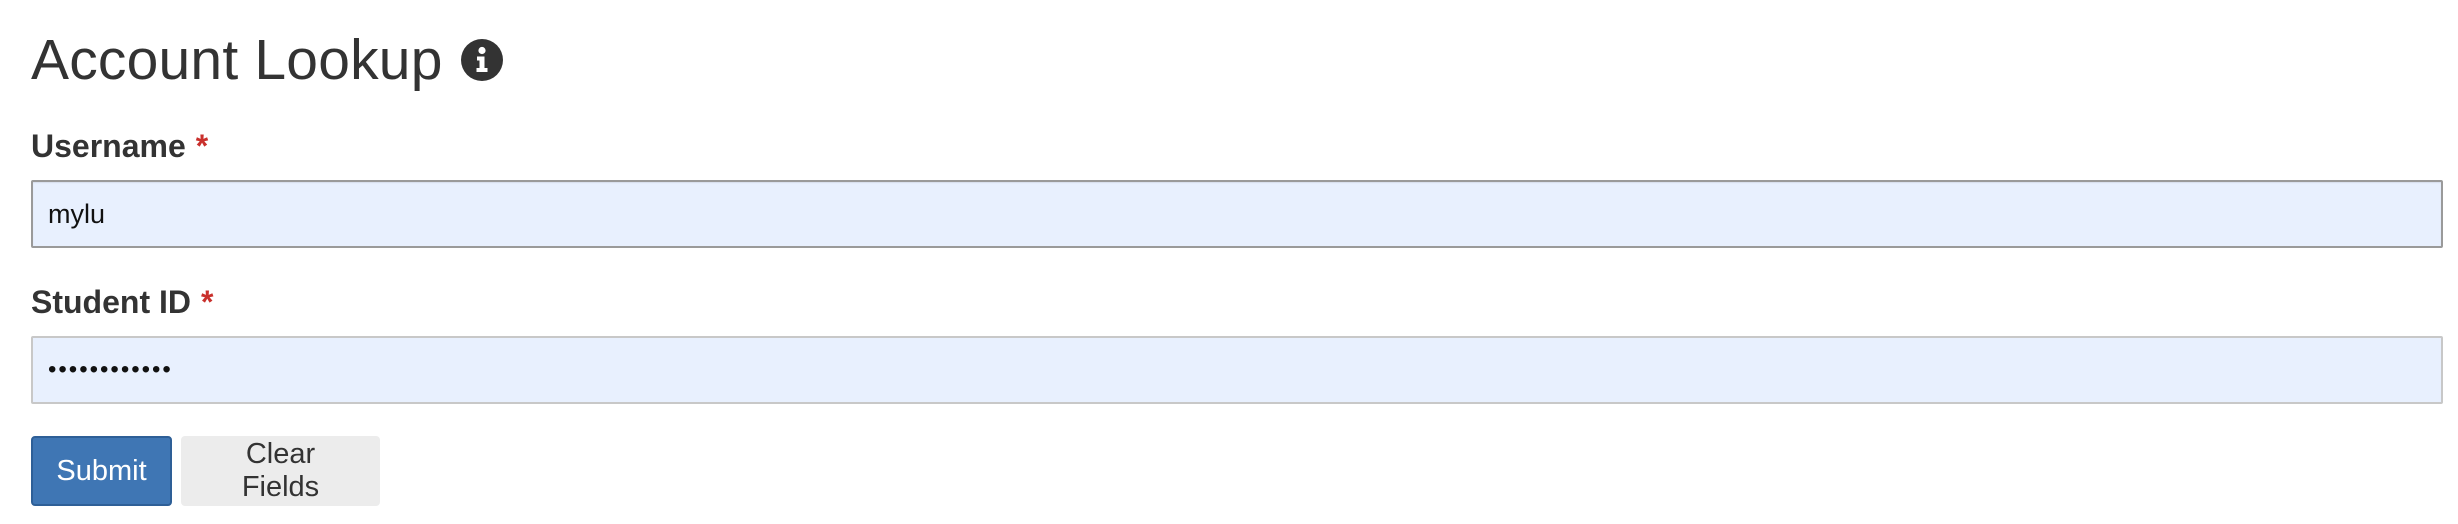  What do you see at coordinates (111, 302) in the screenshot?
I see `student-id-label-text: Student ID` at bounding box center [111, 302].